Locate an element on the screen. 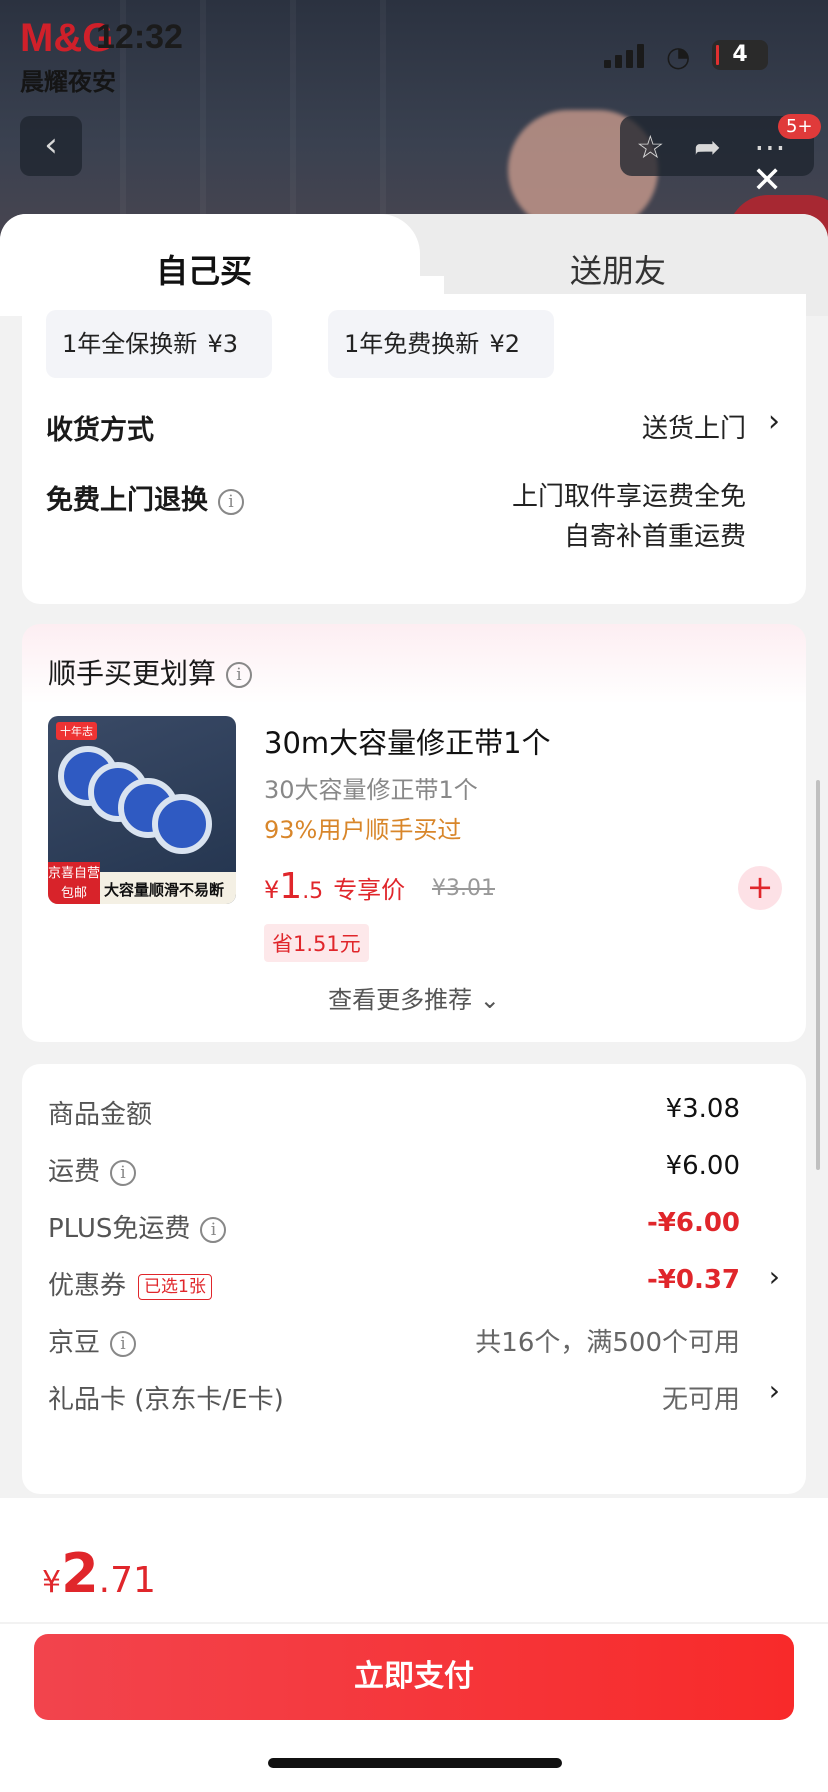  free-return-line2: 自寄补首重运费 is located at coordinates (654, 537).